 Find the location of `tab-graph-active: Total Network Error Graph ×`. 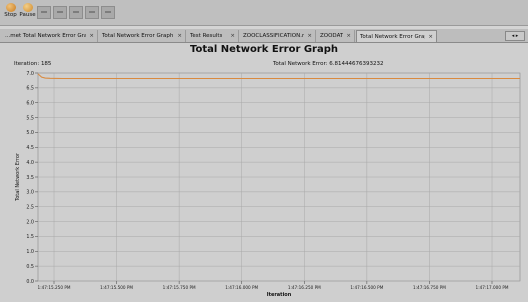

tab-graph-active: Total Network Error Graph × is located at coordinates (396, 36).